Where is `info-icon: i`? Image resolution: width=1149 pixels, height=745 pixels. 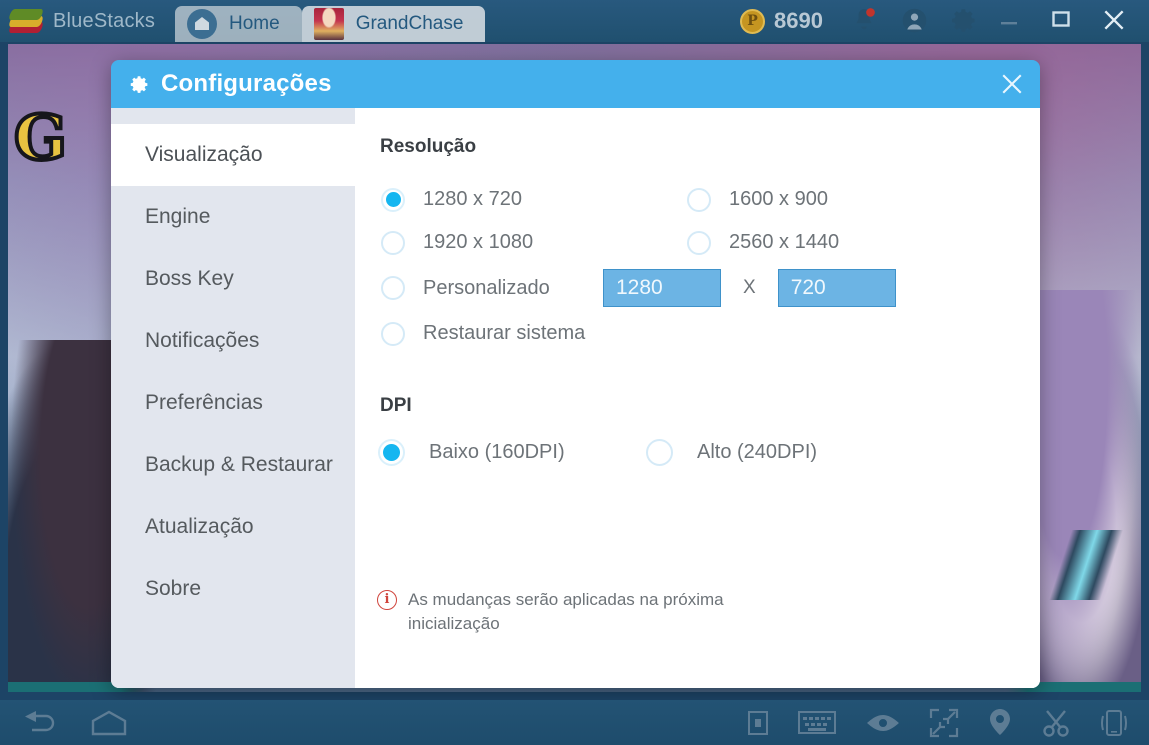
info-icon: i is located at coordinates (387, 599).